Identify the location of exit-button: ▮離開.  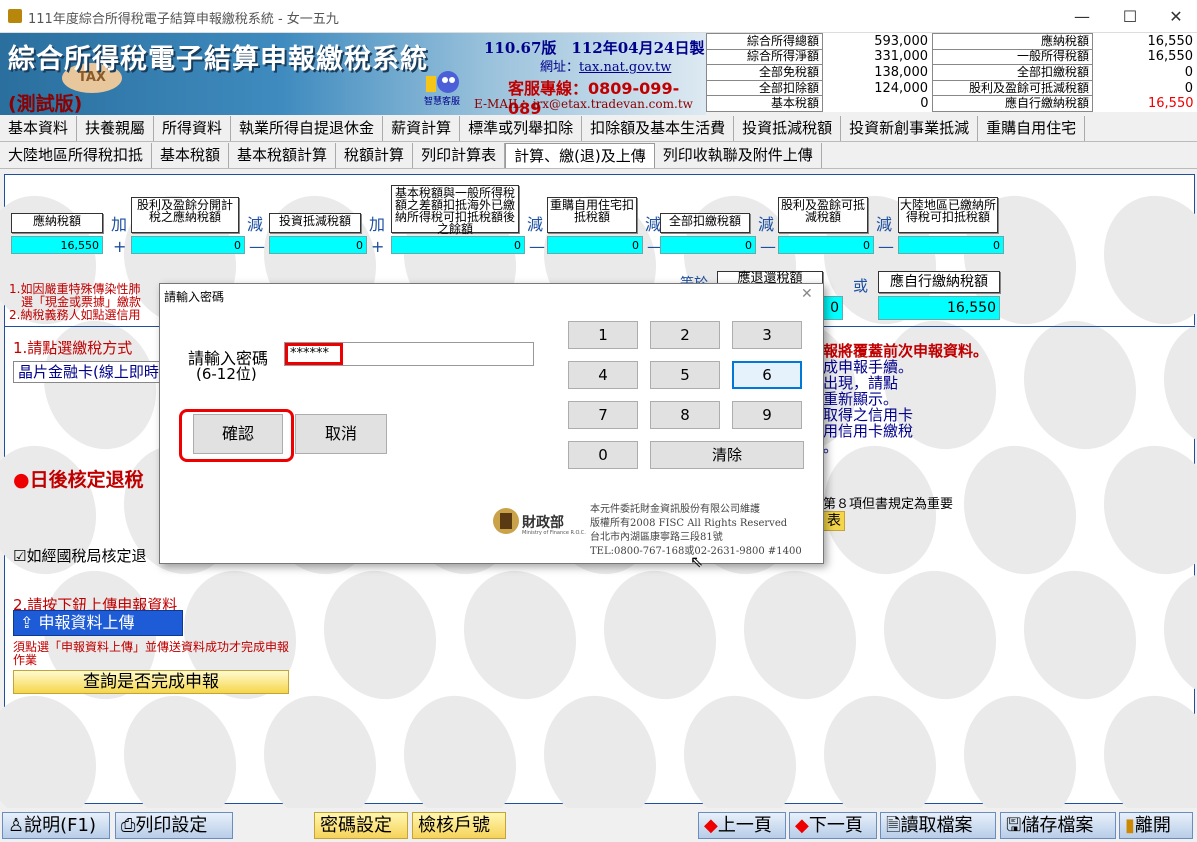
(1156, 825).